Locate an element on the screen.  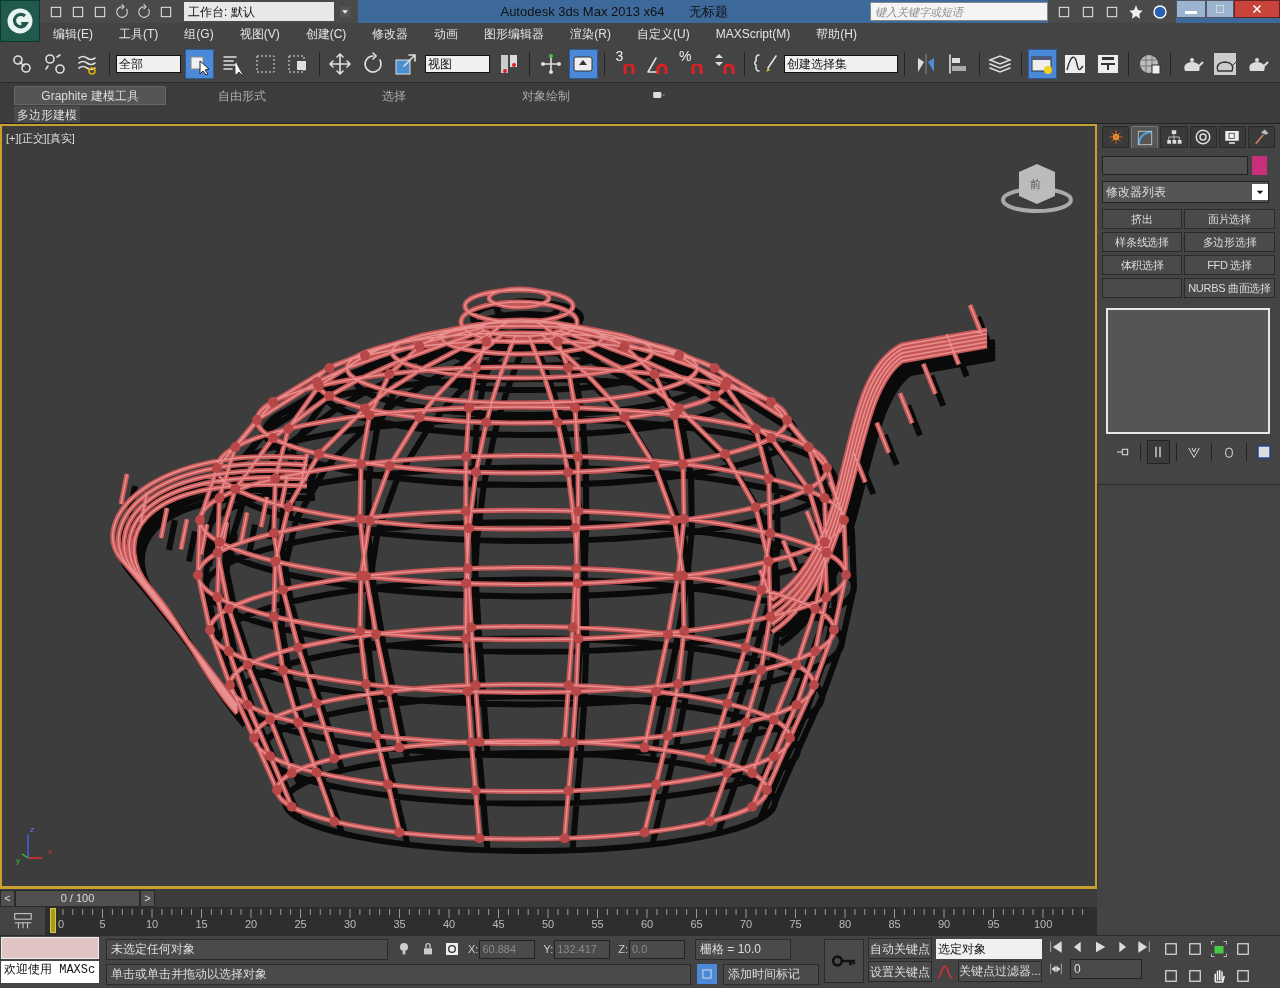
star-icon is located at coordinates (1136, 11).